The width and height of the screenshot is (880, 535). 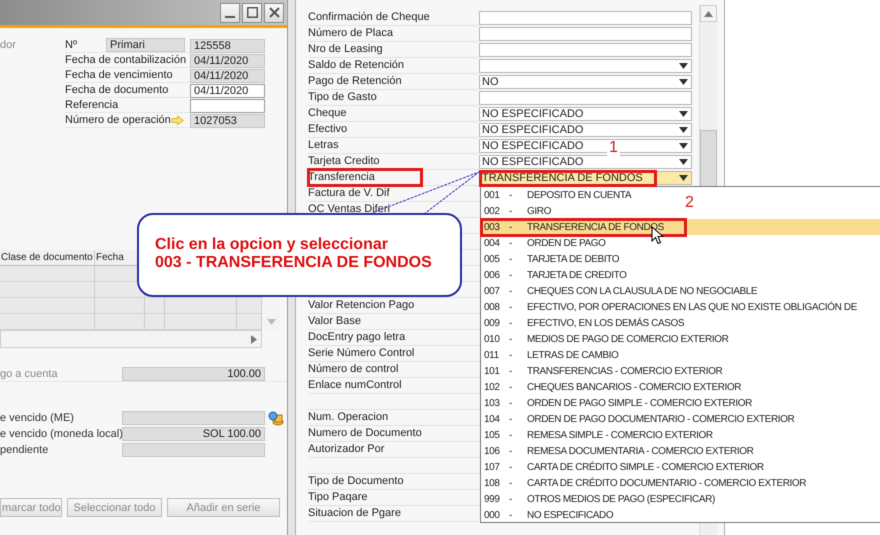 I want to click on list-item: 009 - EFECTIVO, EN LOS DEMÁS CASOS, so click(x=582, y=323).